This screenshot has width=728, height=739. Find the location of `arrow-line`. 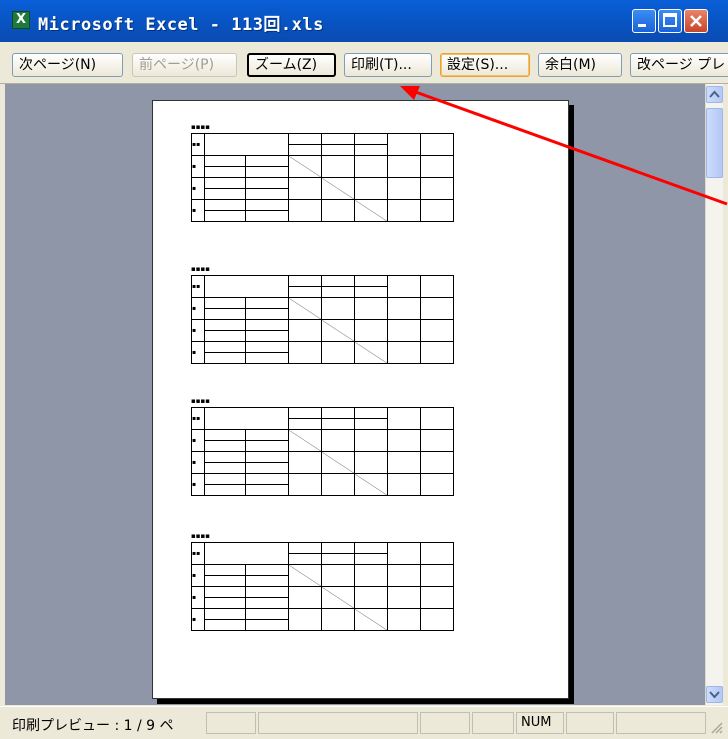

arrow-line is located at coordinates (568, 147).